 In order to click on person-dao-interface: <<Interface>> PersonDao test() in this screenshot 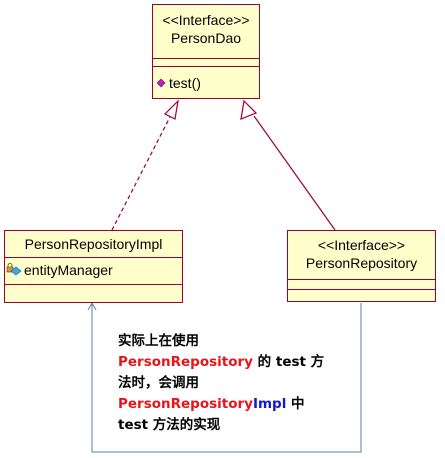, I will do `click(206, 51)`.